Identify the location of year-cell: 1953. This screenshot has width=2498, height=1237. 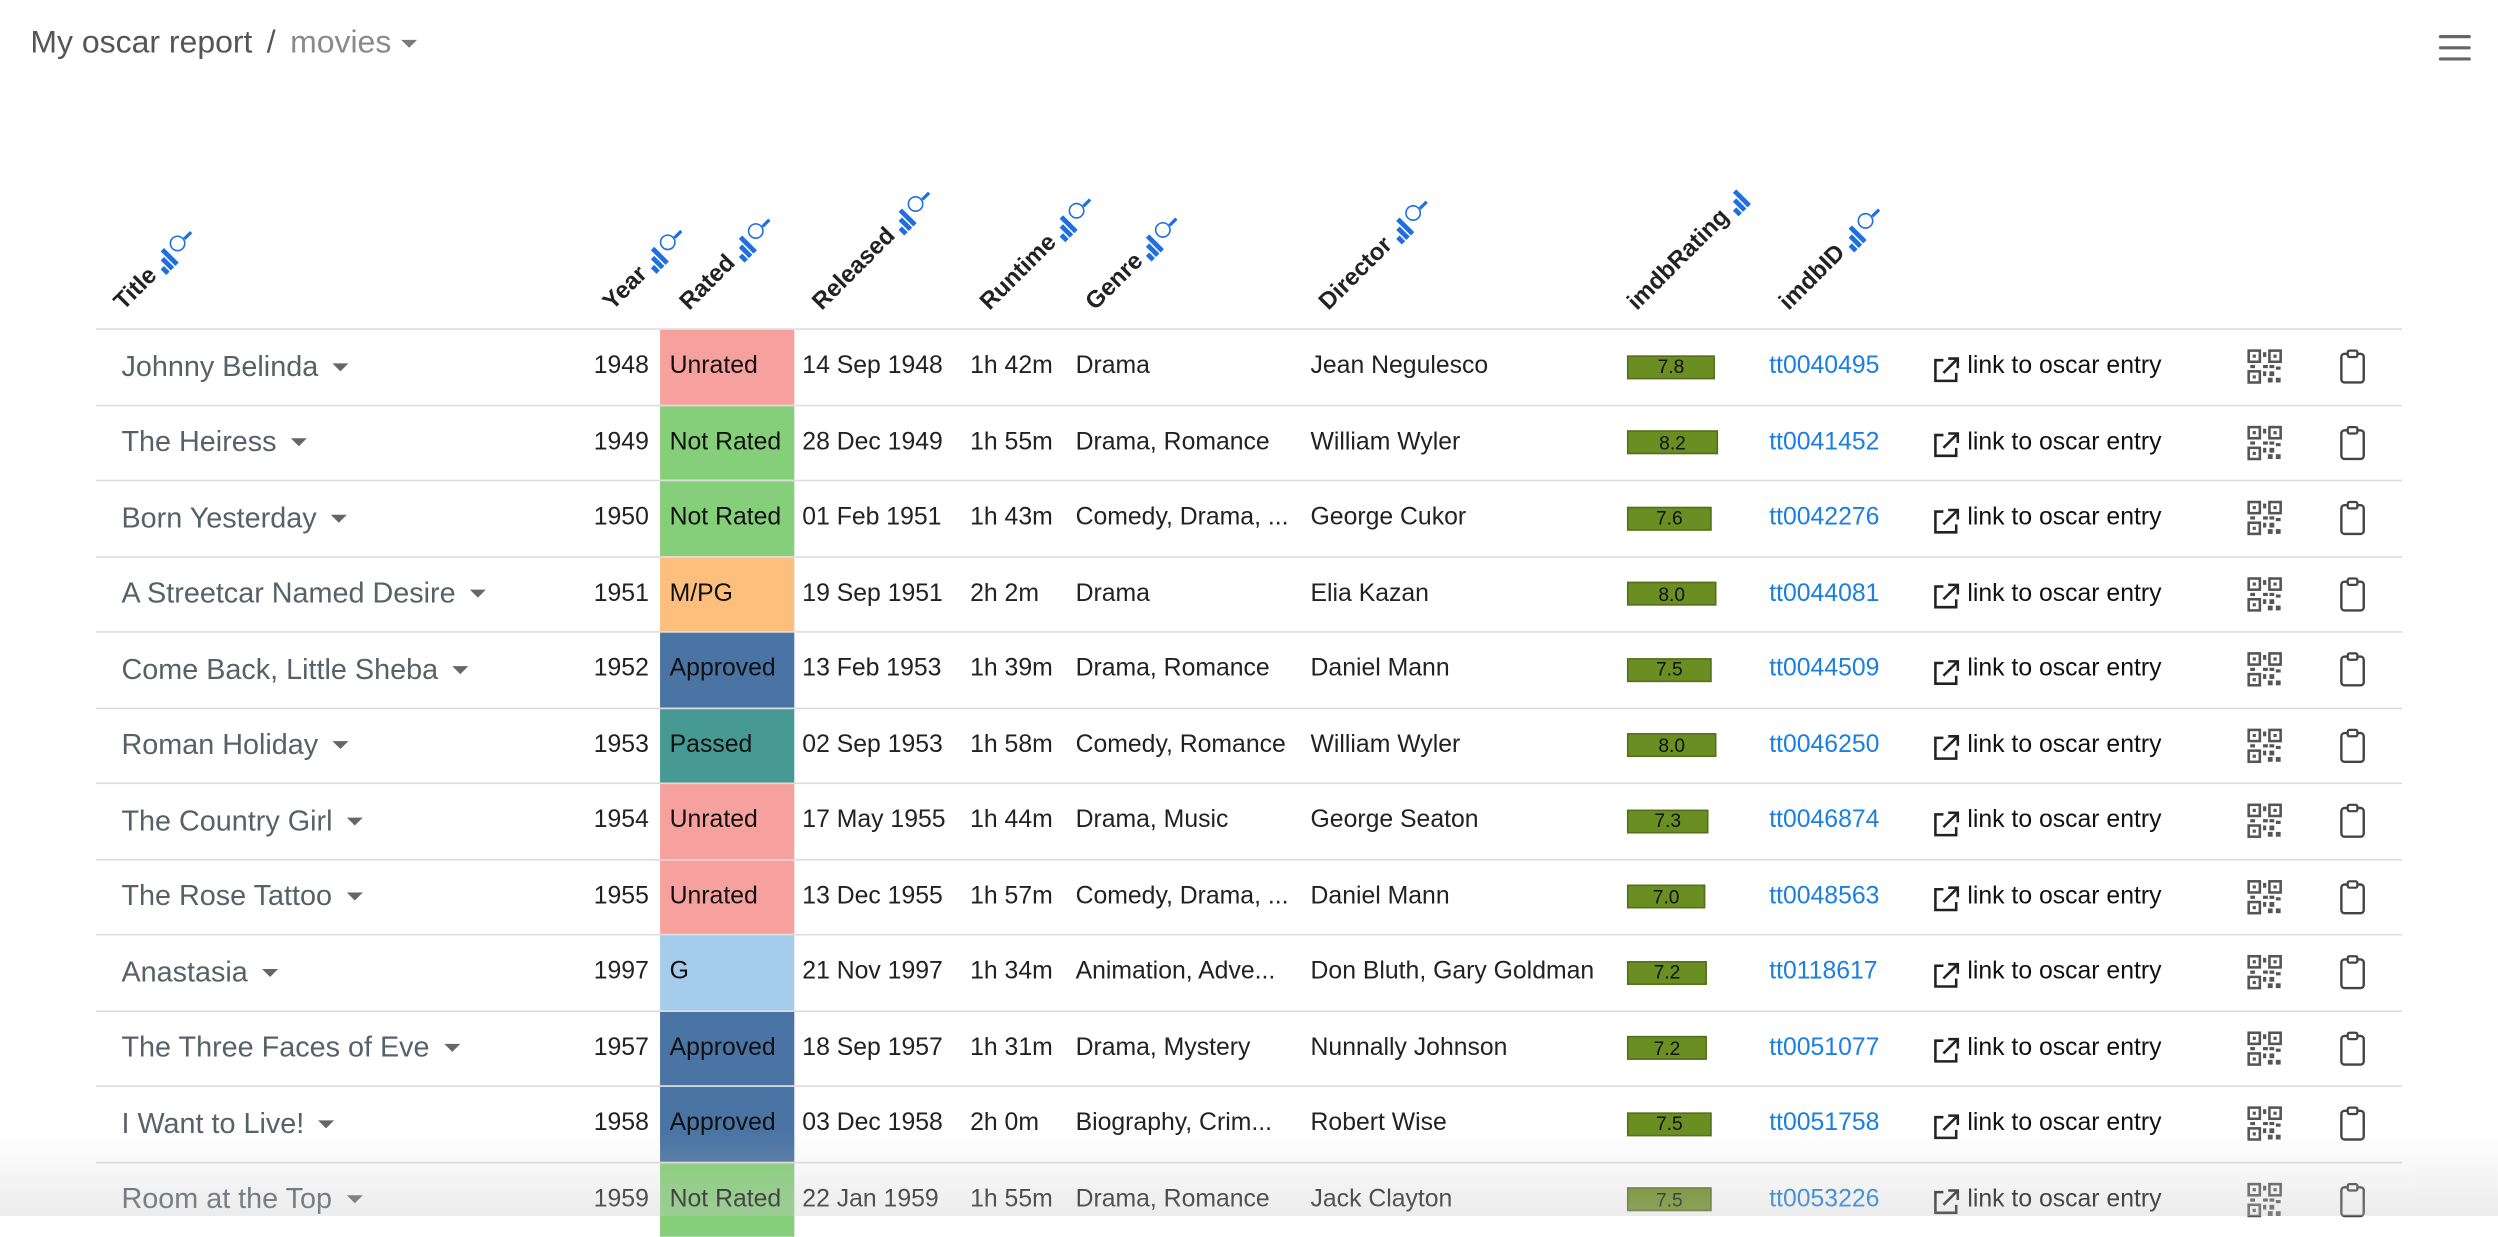
(621, 745).